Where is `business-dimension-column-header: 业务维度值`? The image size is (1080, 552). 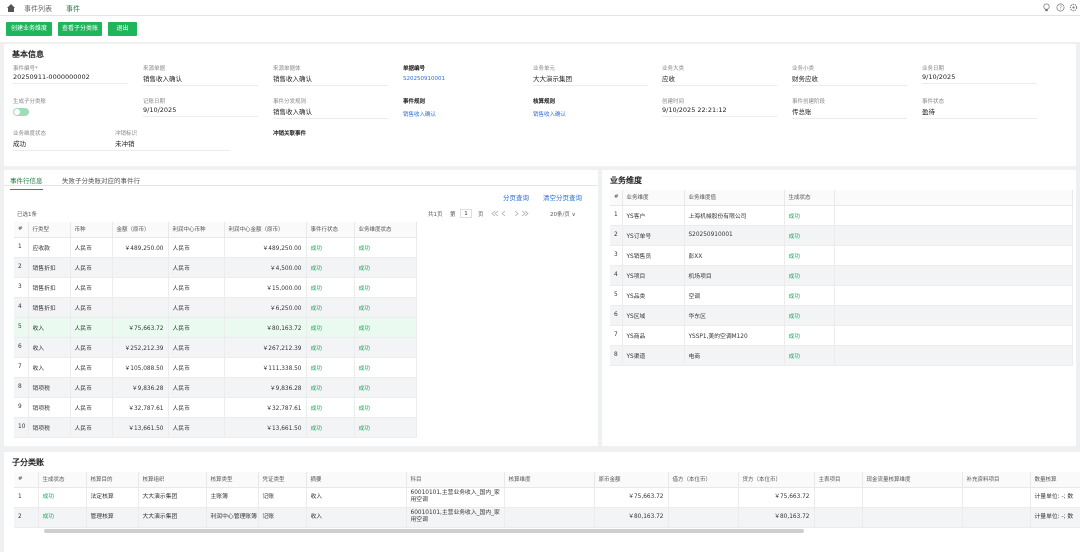 business-dimension-column-header: 业务维度值 is located at coordinates (734, 198).